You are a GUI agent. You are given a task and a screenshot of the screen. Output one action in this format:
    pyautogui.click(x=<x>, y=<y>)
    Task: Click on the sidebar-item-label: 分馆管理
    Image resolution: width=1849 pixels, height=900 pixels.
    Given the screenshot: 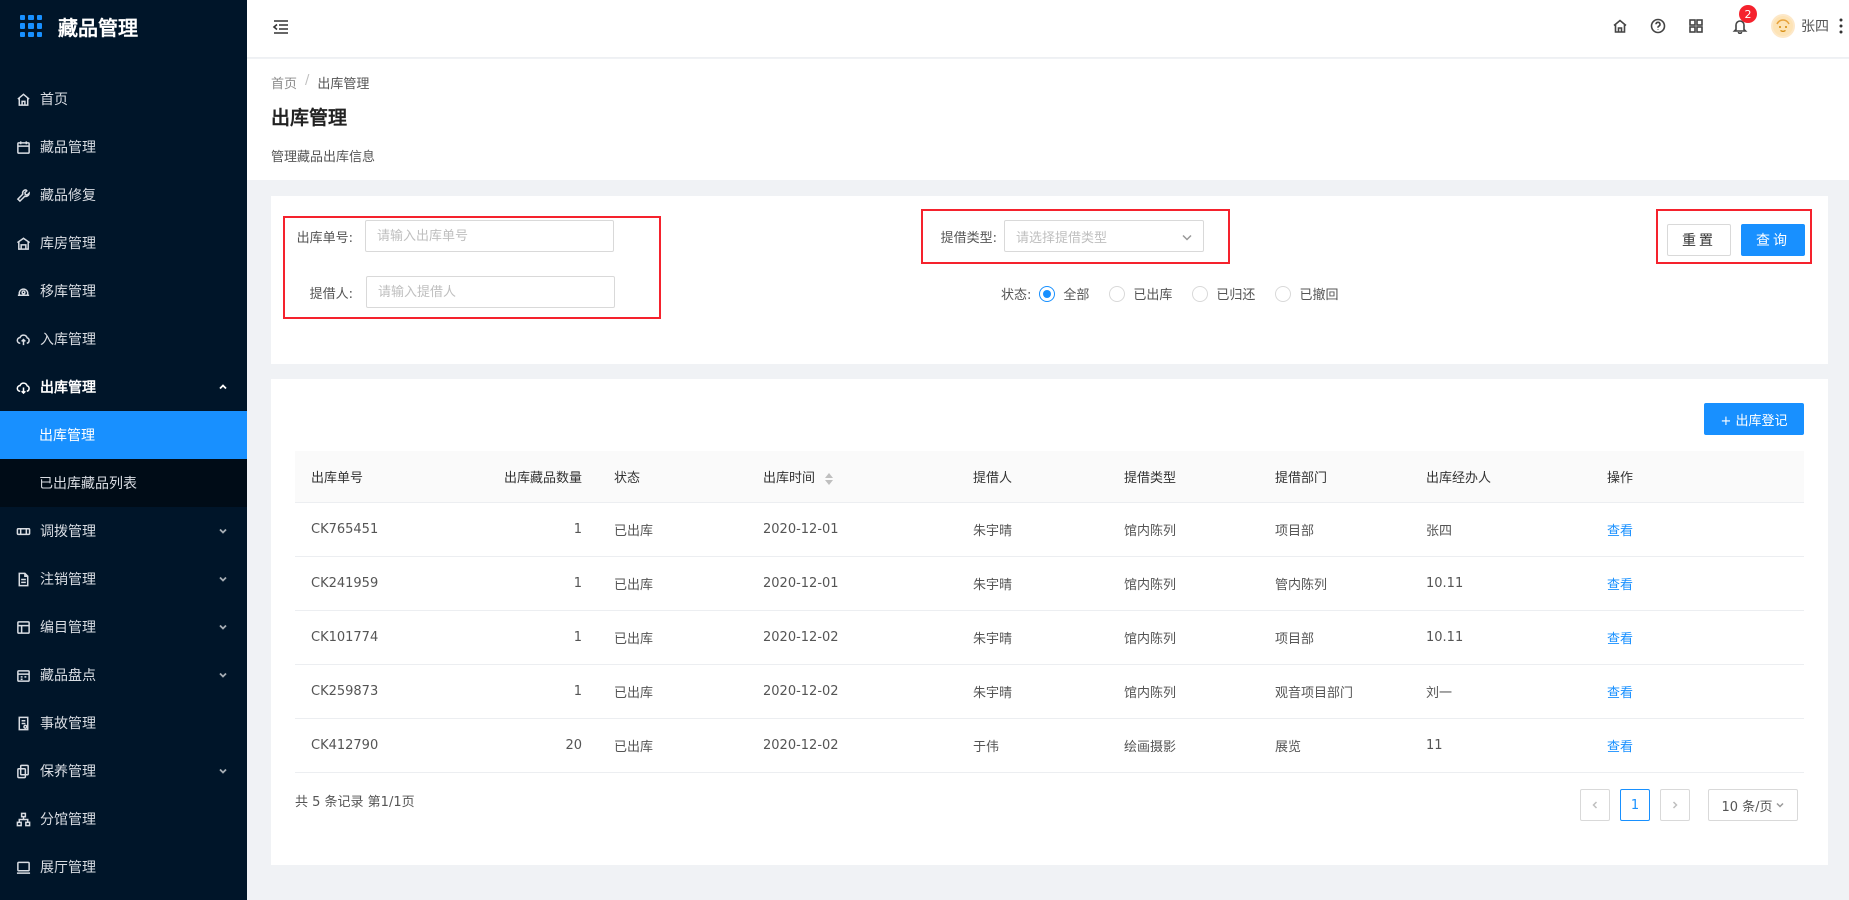 What is the action you would take?
    pyautogui.click(x=68, y=820)
    